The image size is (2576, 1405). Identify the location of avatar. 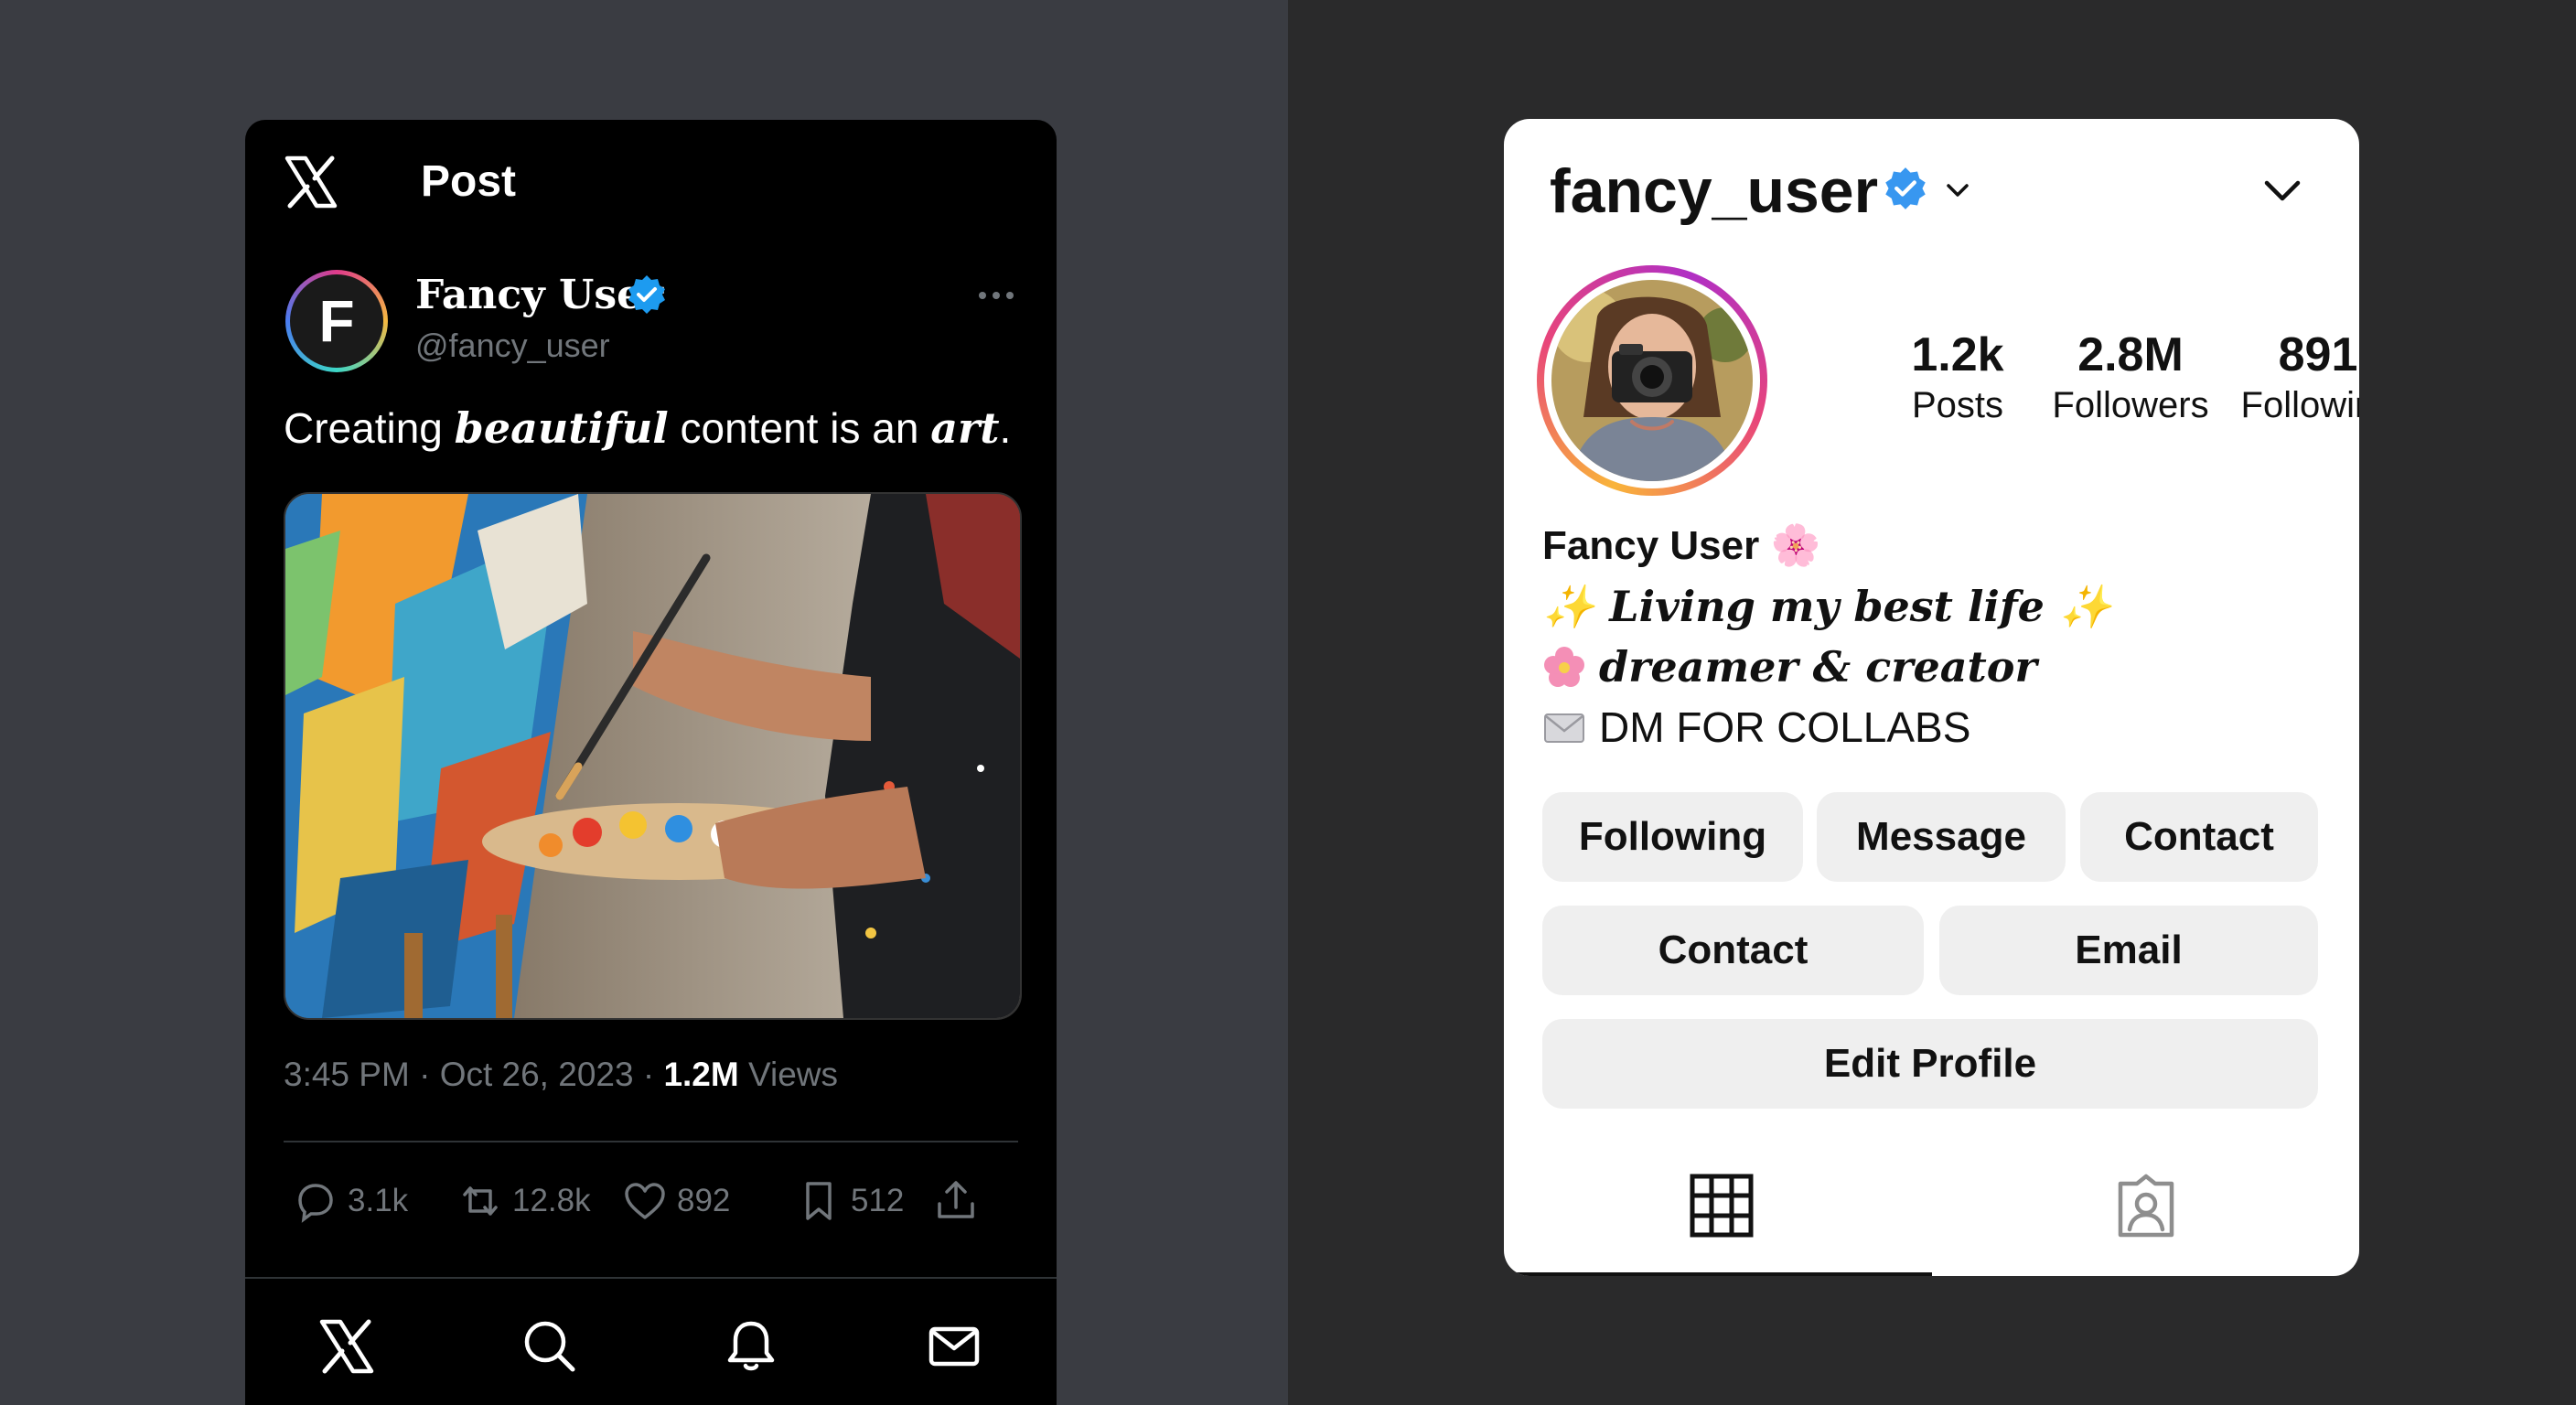
(1652, 380).